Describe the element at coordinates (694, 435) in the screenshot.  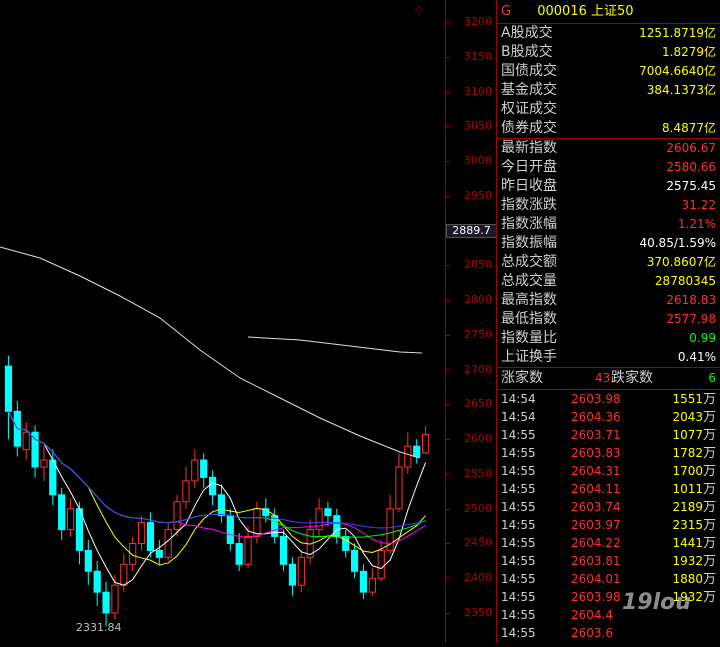
I see `tick-volume: 1077万` at that location.